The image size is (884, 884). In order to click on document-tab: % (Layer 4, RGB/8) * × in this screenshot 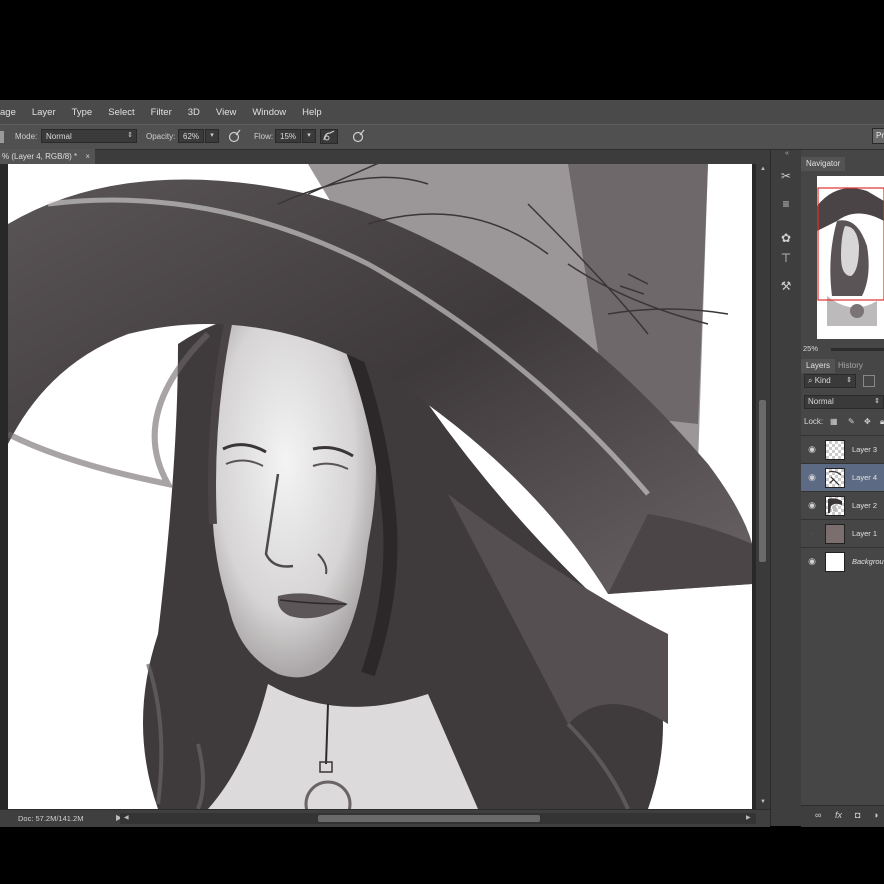, I will do `click(47, 156)`.